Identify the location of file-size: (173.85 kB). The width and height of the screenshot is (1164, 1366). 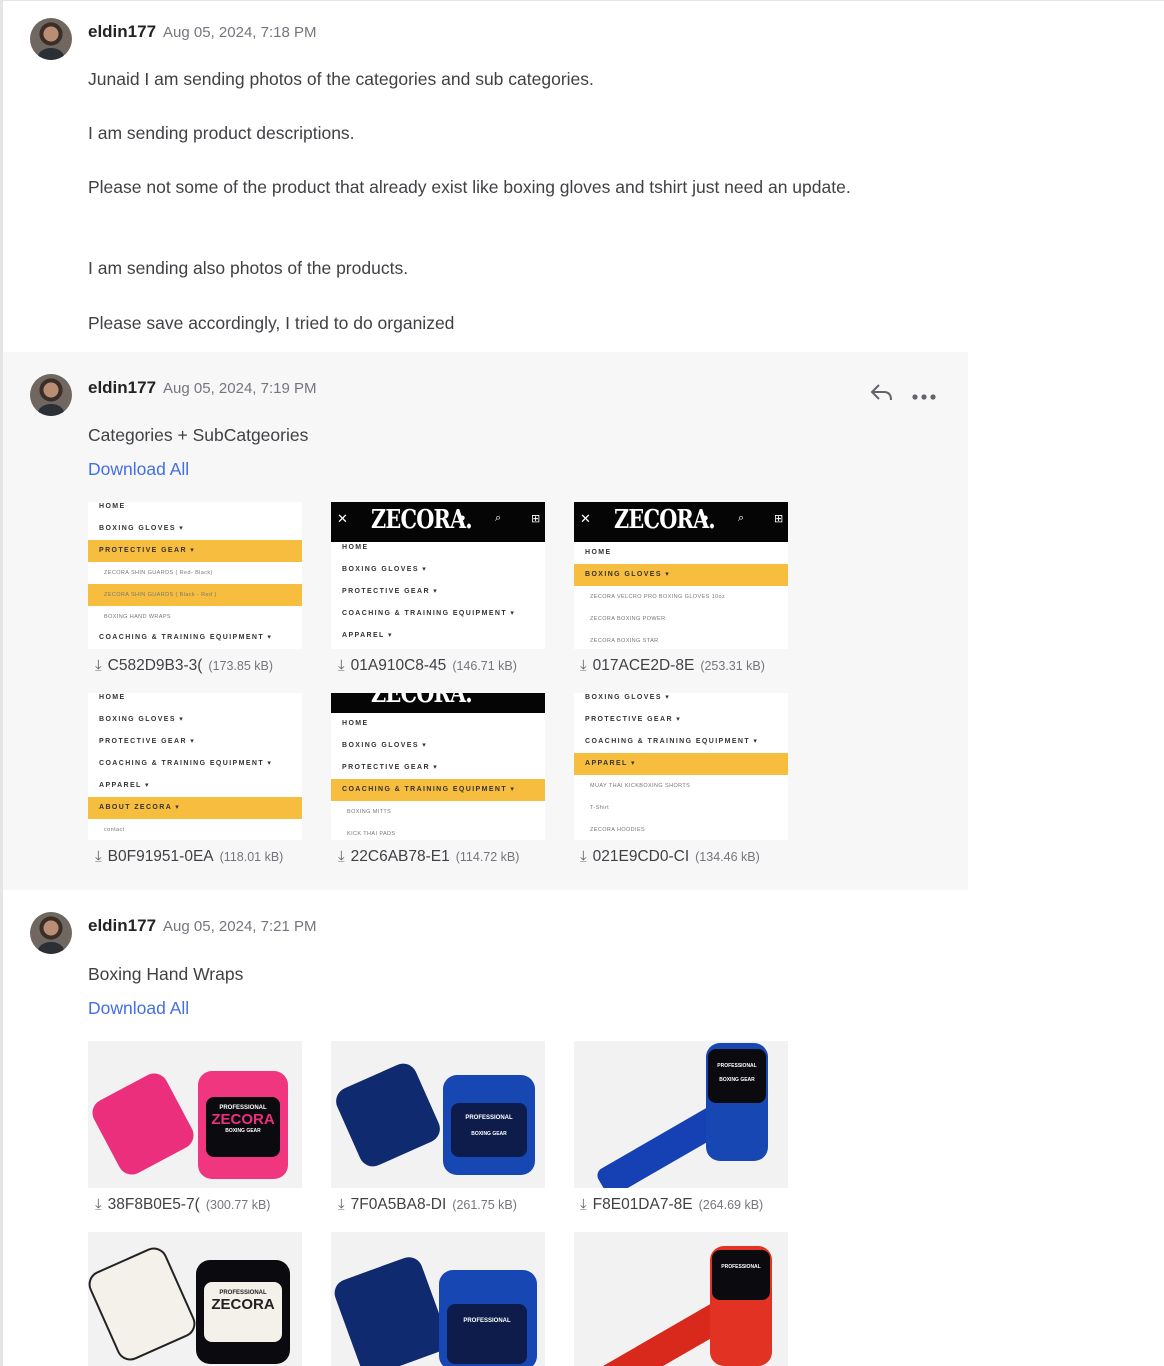
(241, 666).